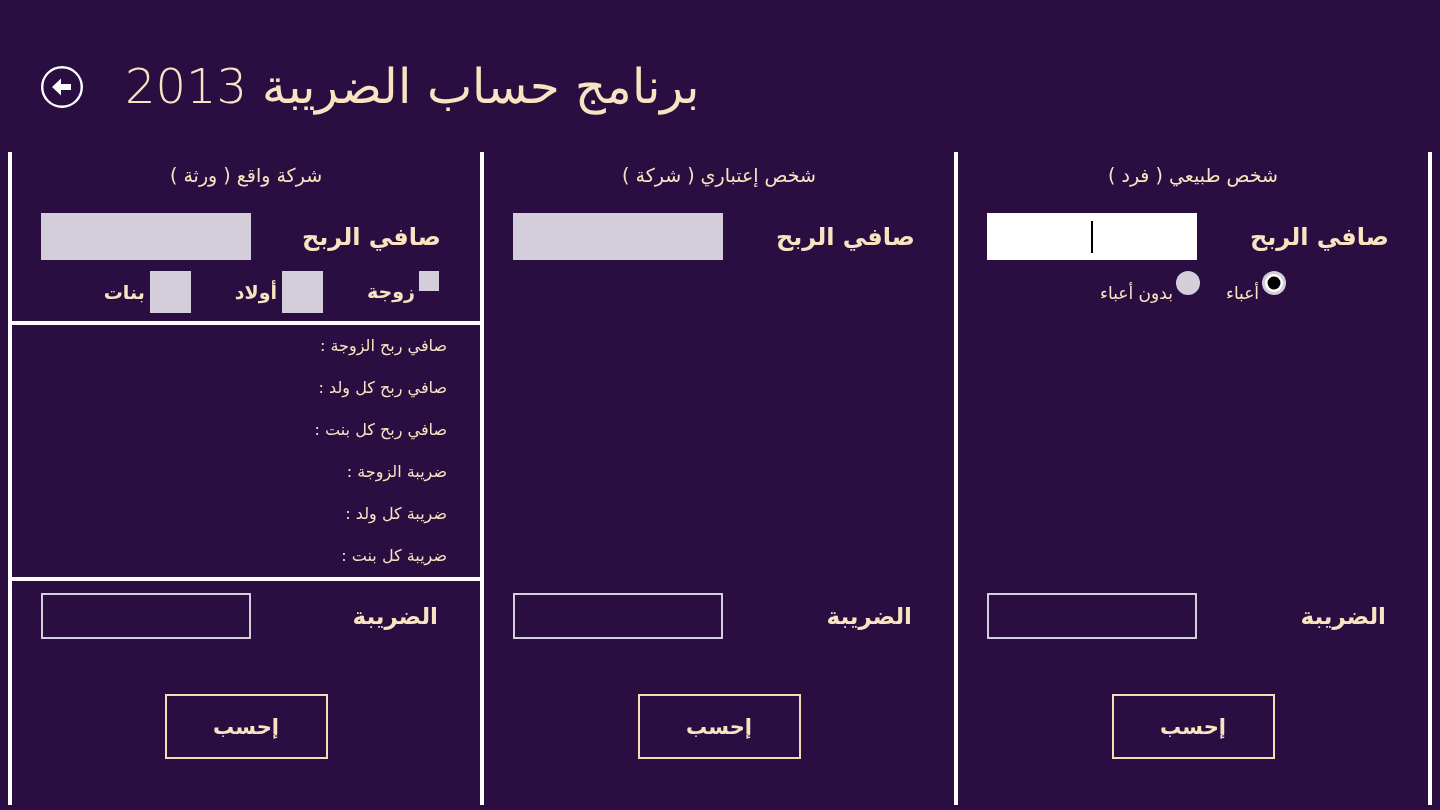 This screenshot has width=1440, height=810. Describe the element at coordinates (246, 175) in the screenshot. I see `panel-title: شركة واقع ( ورثة )` at that location.